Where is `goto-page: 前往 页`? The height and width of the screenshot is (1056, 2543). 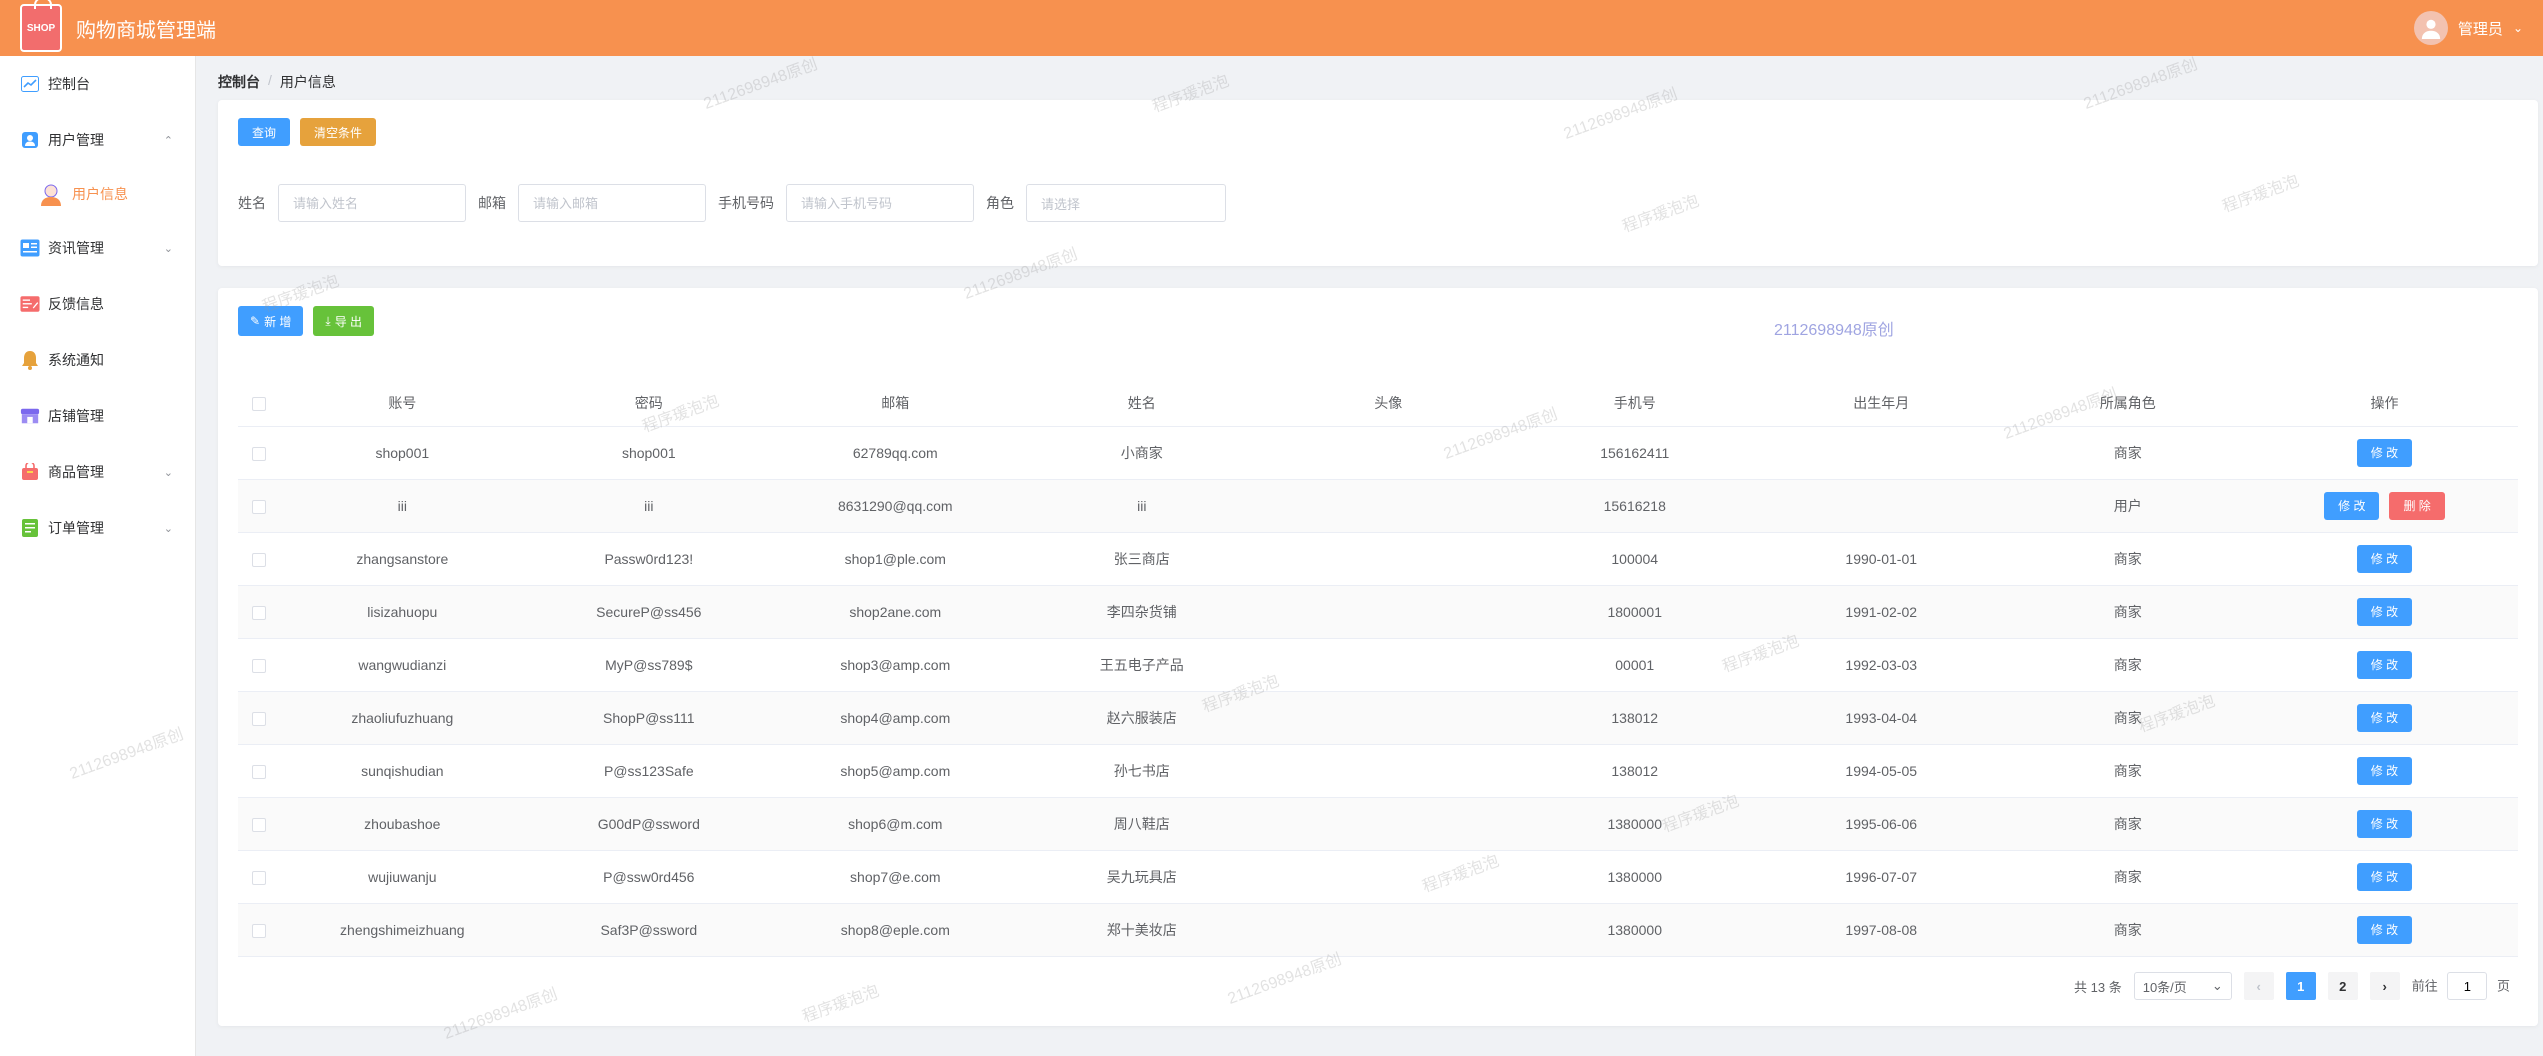 goto-page: 前往 页 is located at coordinates (2461, 986).